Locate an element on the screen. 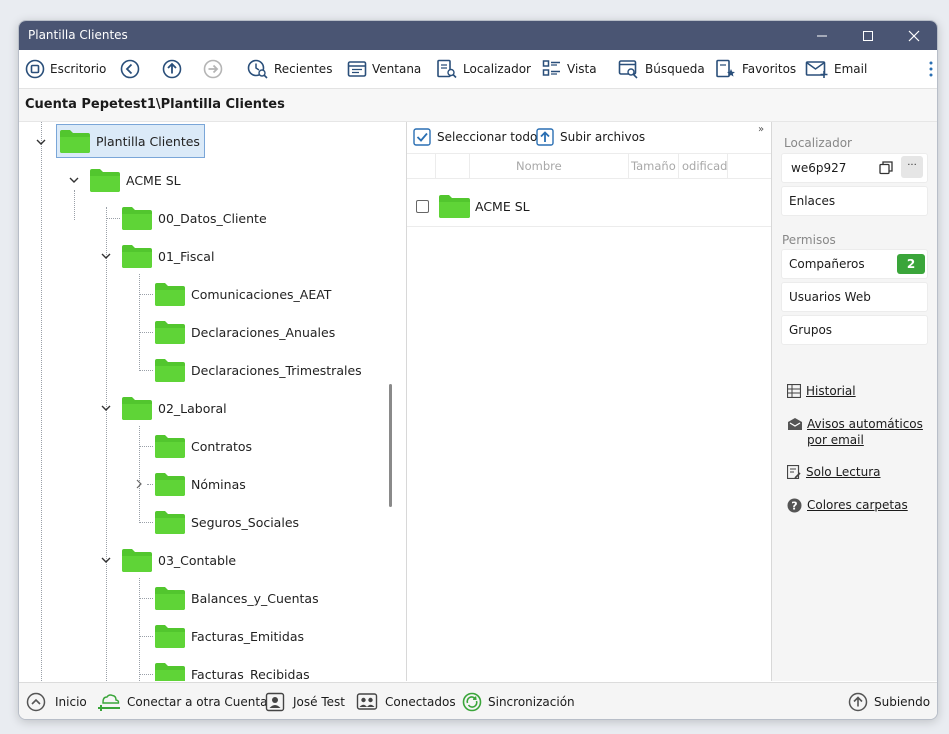 This screenshot has height=734, width=949. tree-node-01-fiscal: 01_Fiscal is located at coordinates (167, 256).